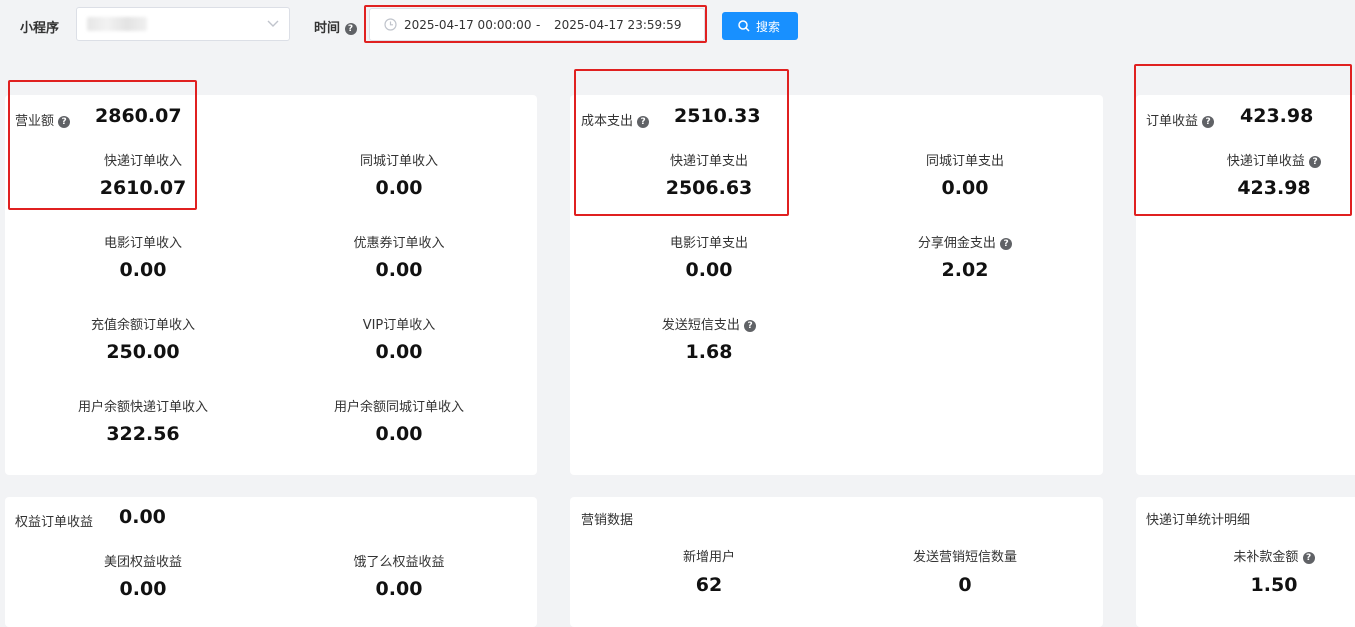  Describe the element at coordinates (399, 562) in the screenshot. I see `stat-label: 饿了么权益收益` at that location.